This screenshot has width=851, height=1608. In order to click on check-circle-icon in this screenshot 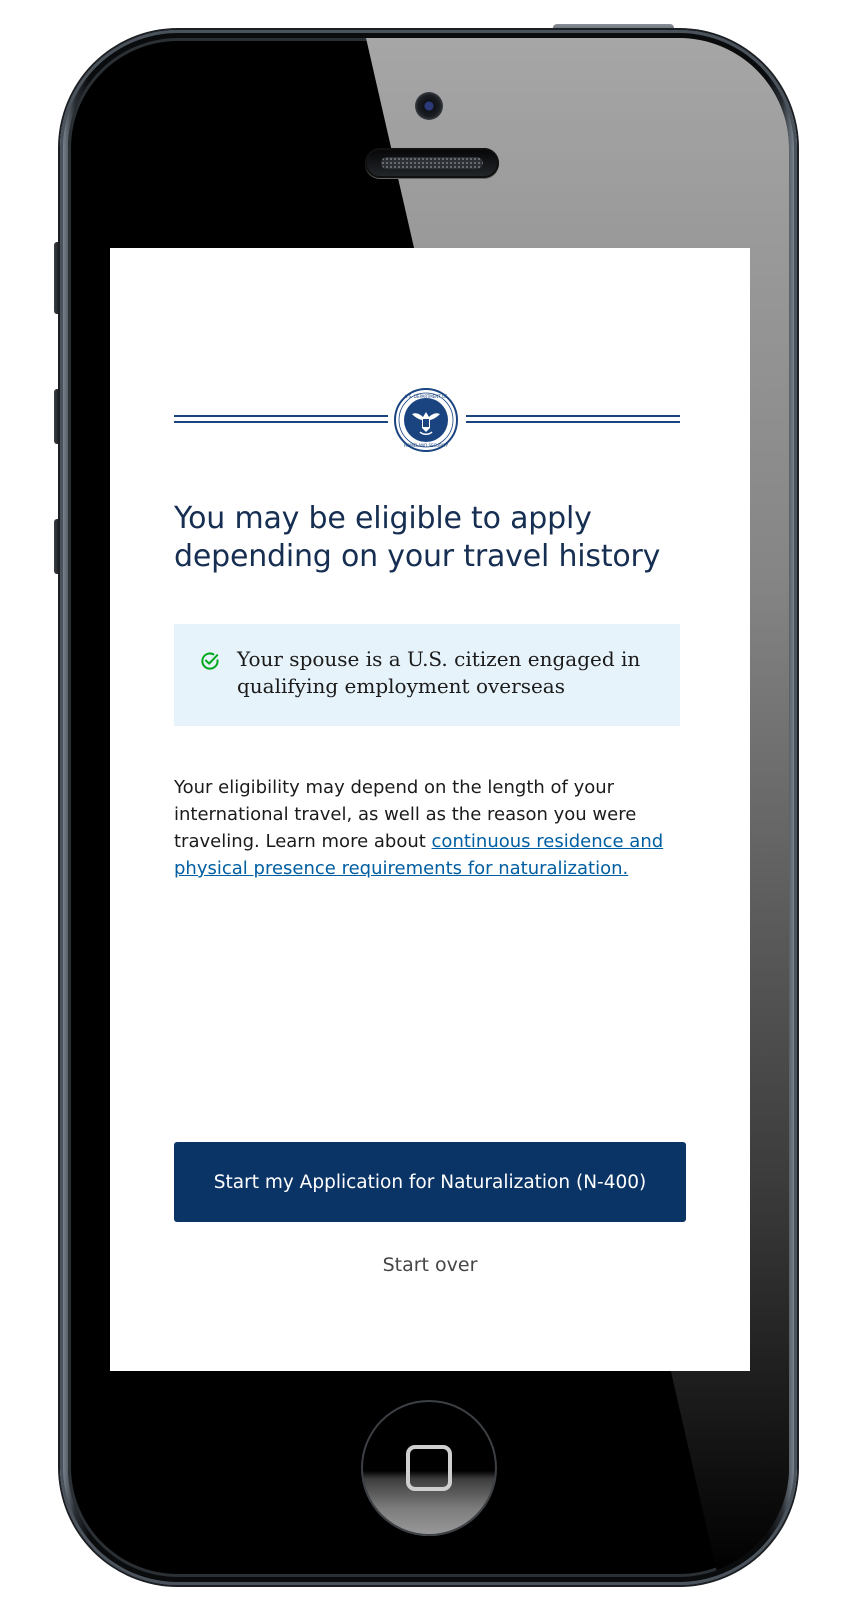, I will do `click(210, 661)`.